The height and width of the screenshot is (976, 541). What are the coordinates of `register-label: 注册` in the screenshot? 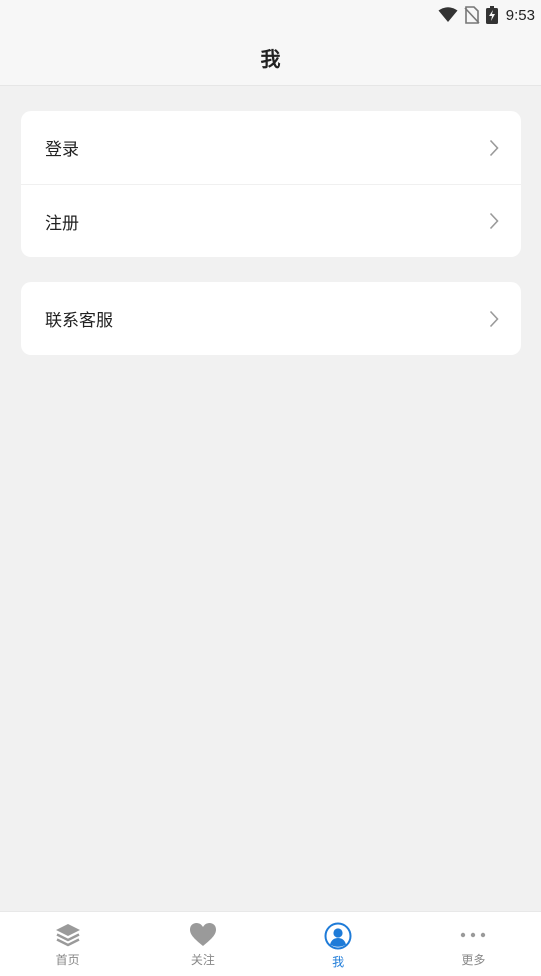 It's located at (62, 223).